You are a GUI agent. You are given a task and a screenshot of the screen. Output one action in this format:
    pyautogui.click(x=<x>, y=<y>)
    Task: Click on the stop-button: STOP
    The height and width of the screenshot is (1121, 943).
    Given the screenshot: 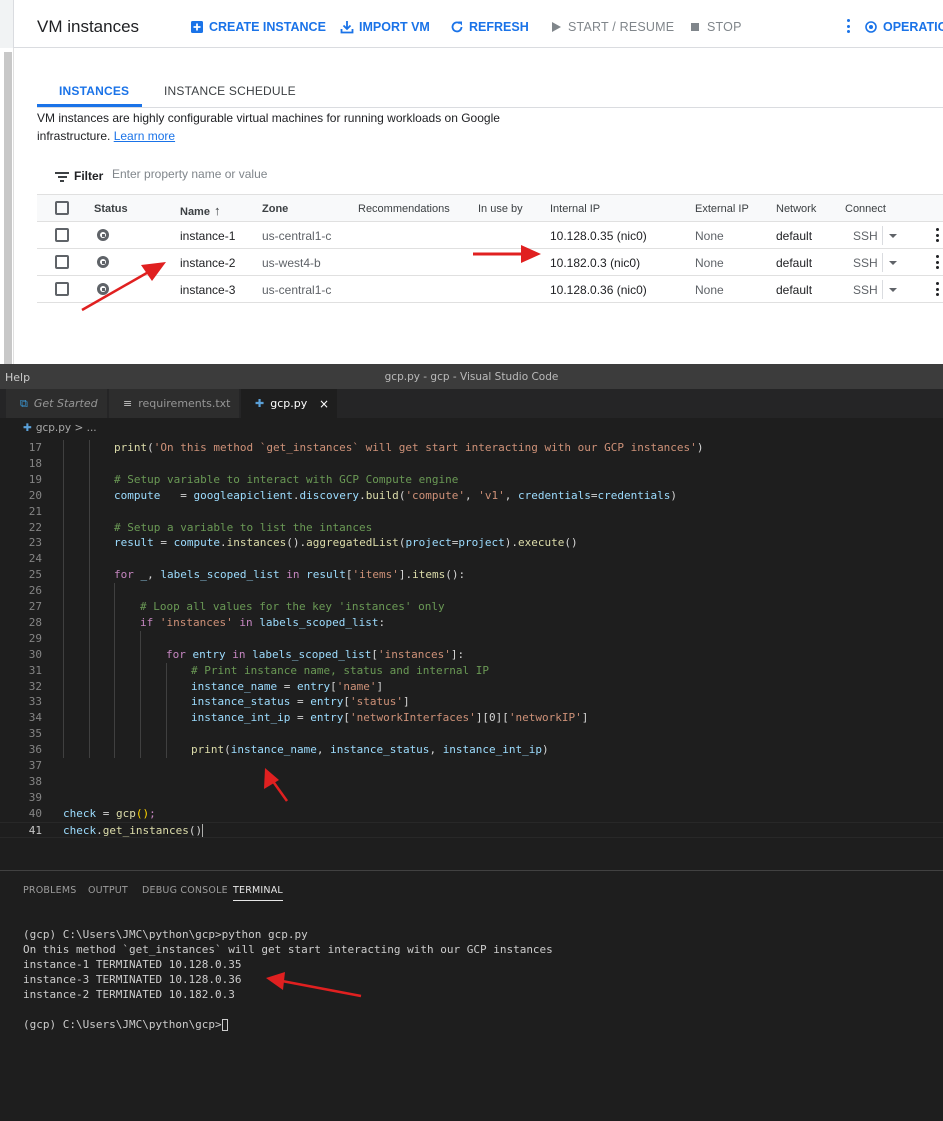 What is the action you would take?
    pyautogui.click(x=715, y=27)
    